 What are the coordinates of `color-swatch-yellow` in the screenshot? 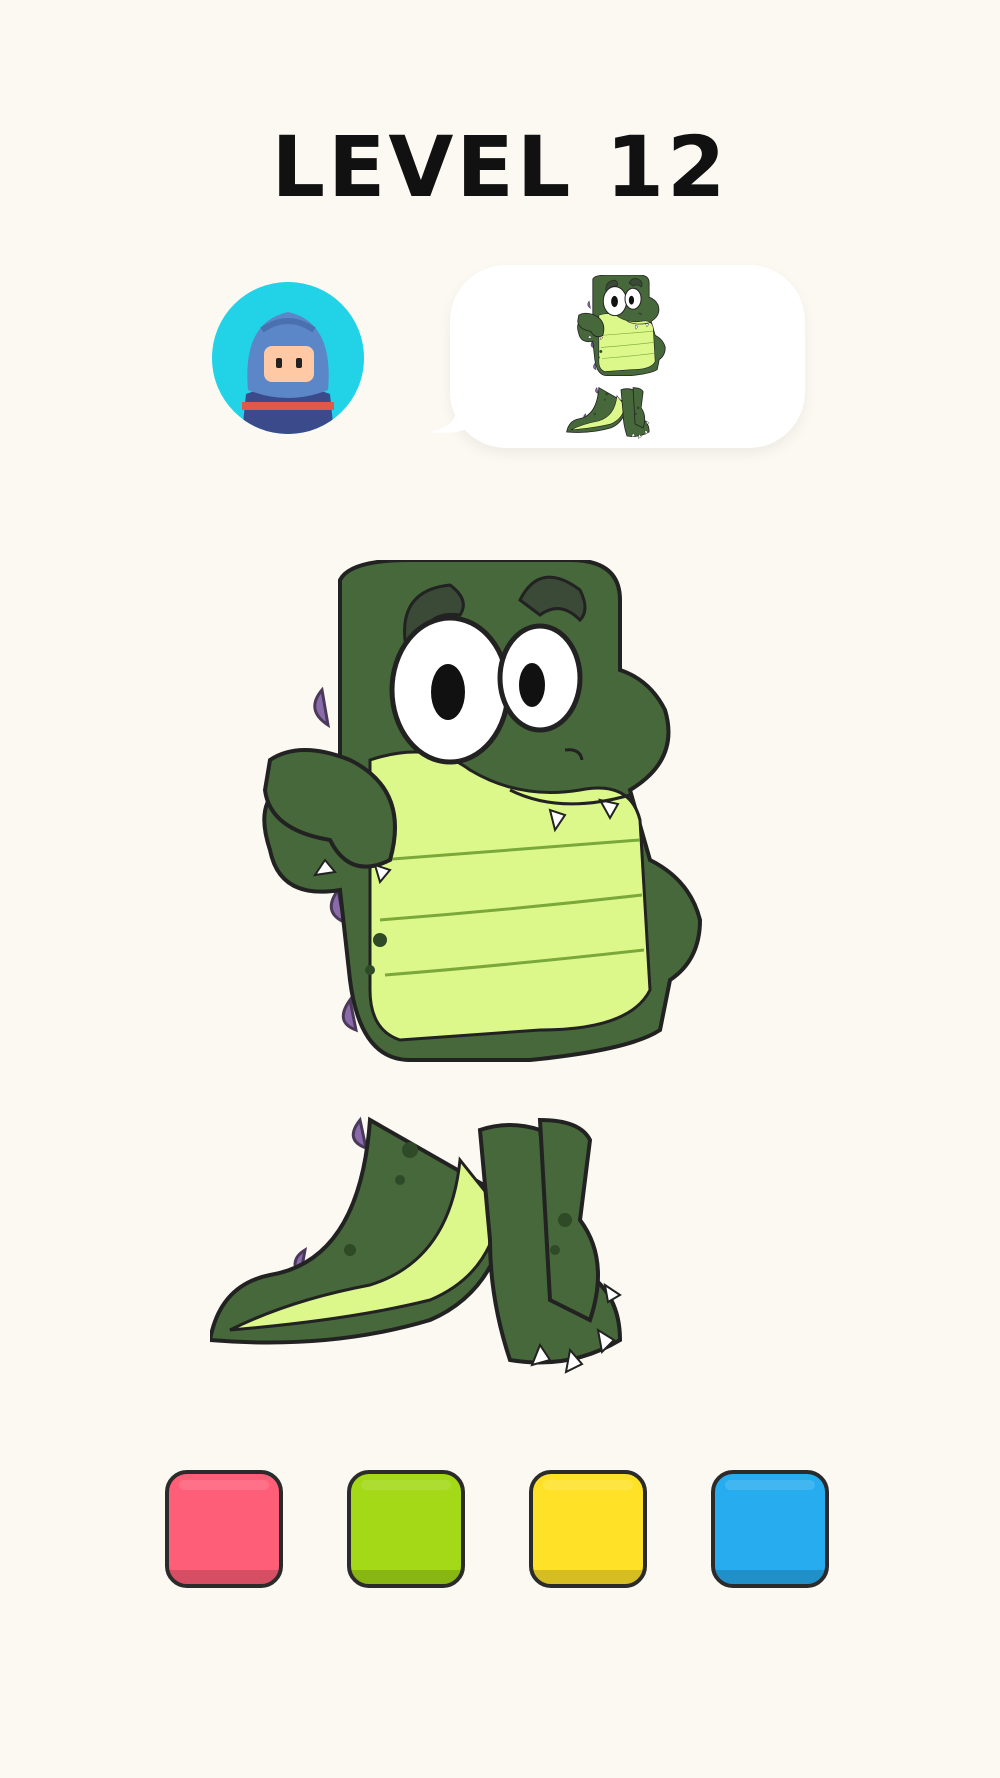 It's located at (588, 1529).